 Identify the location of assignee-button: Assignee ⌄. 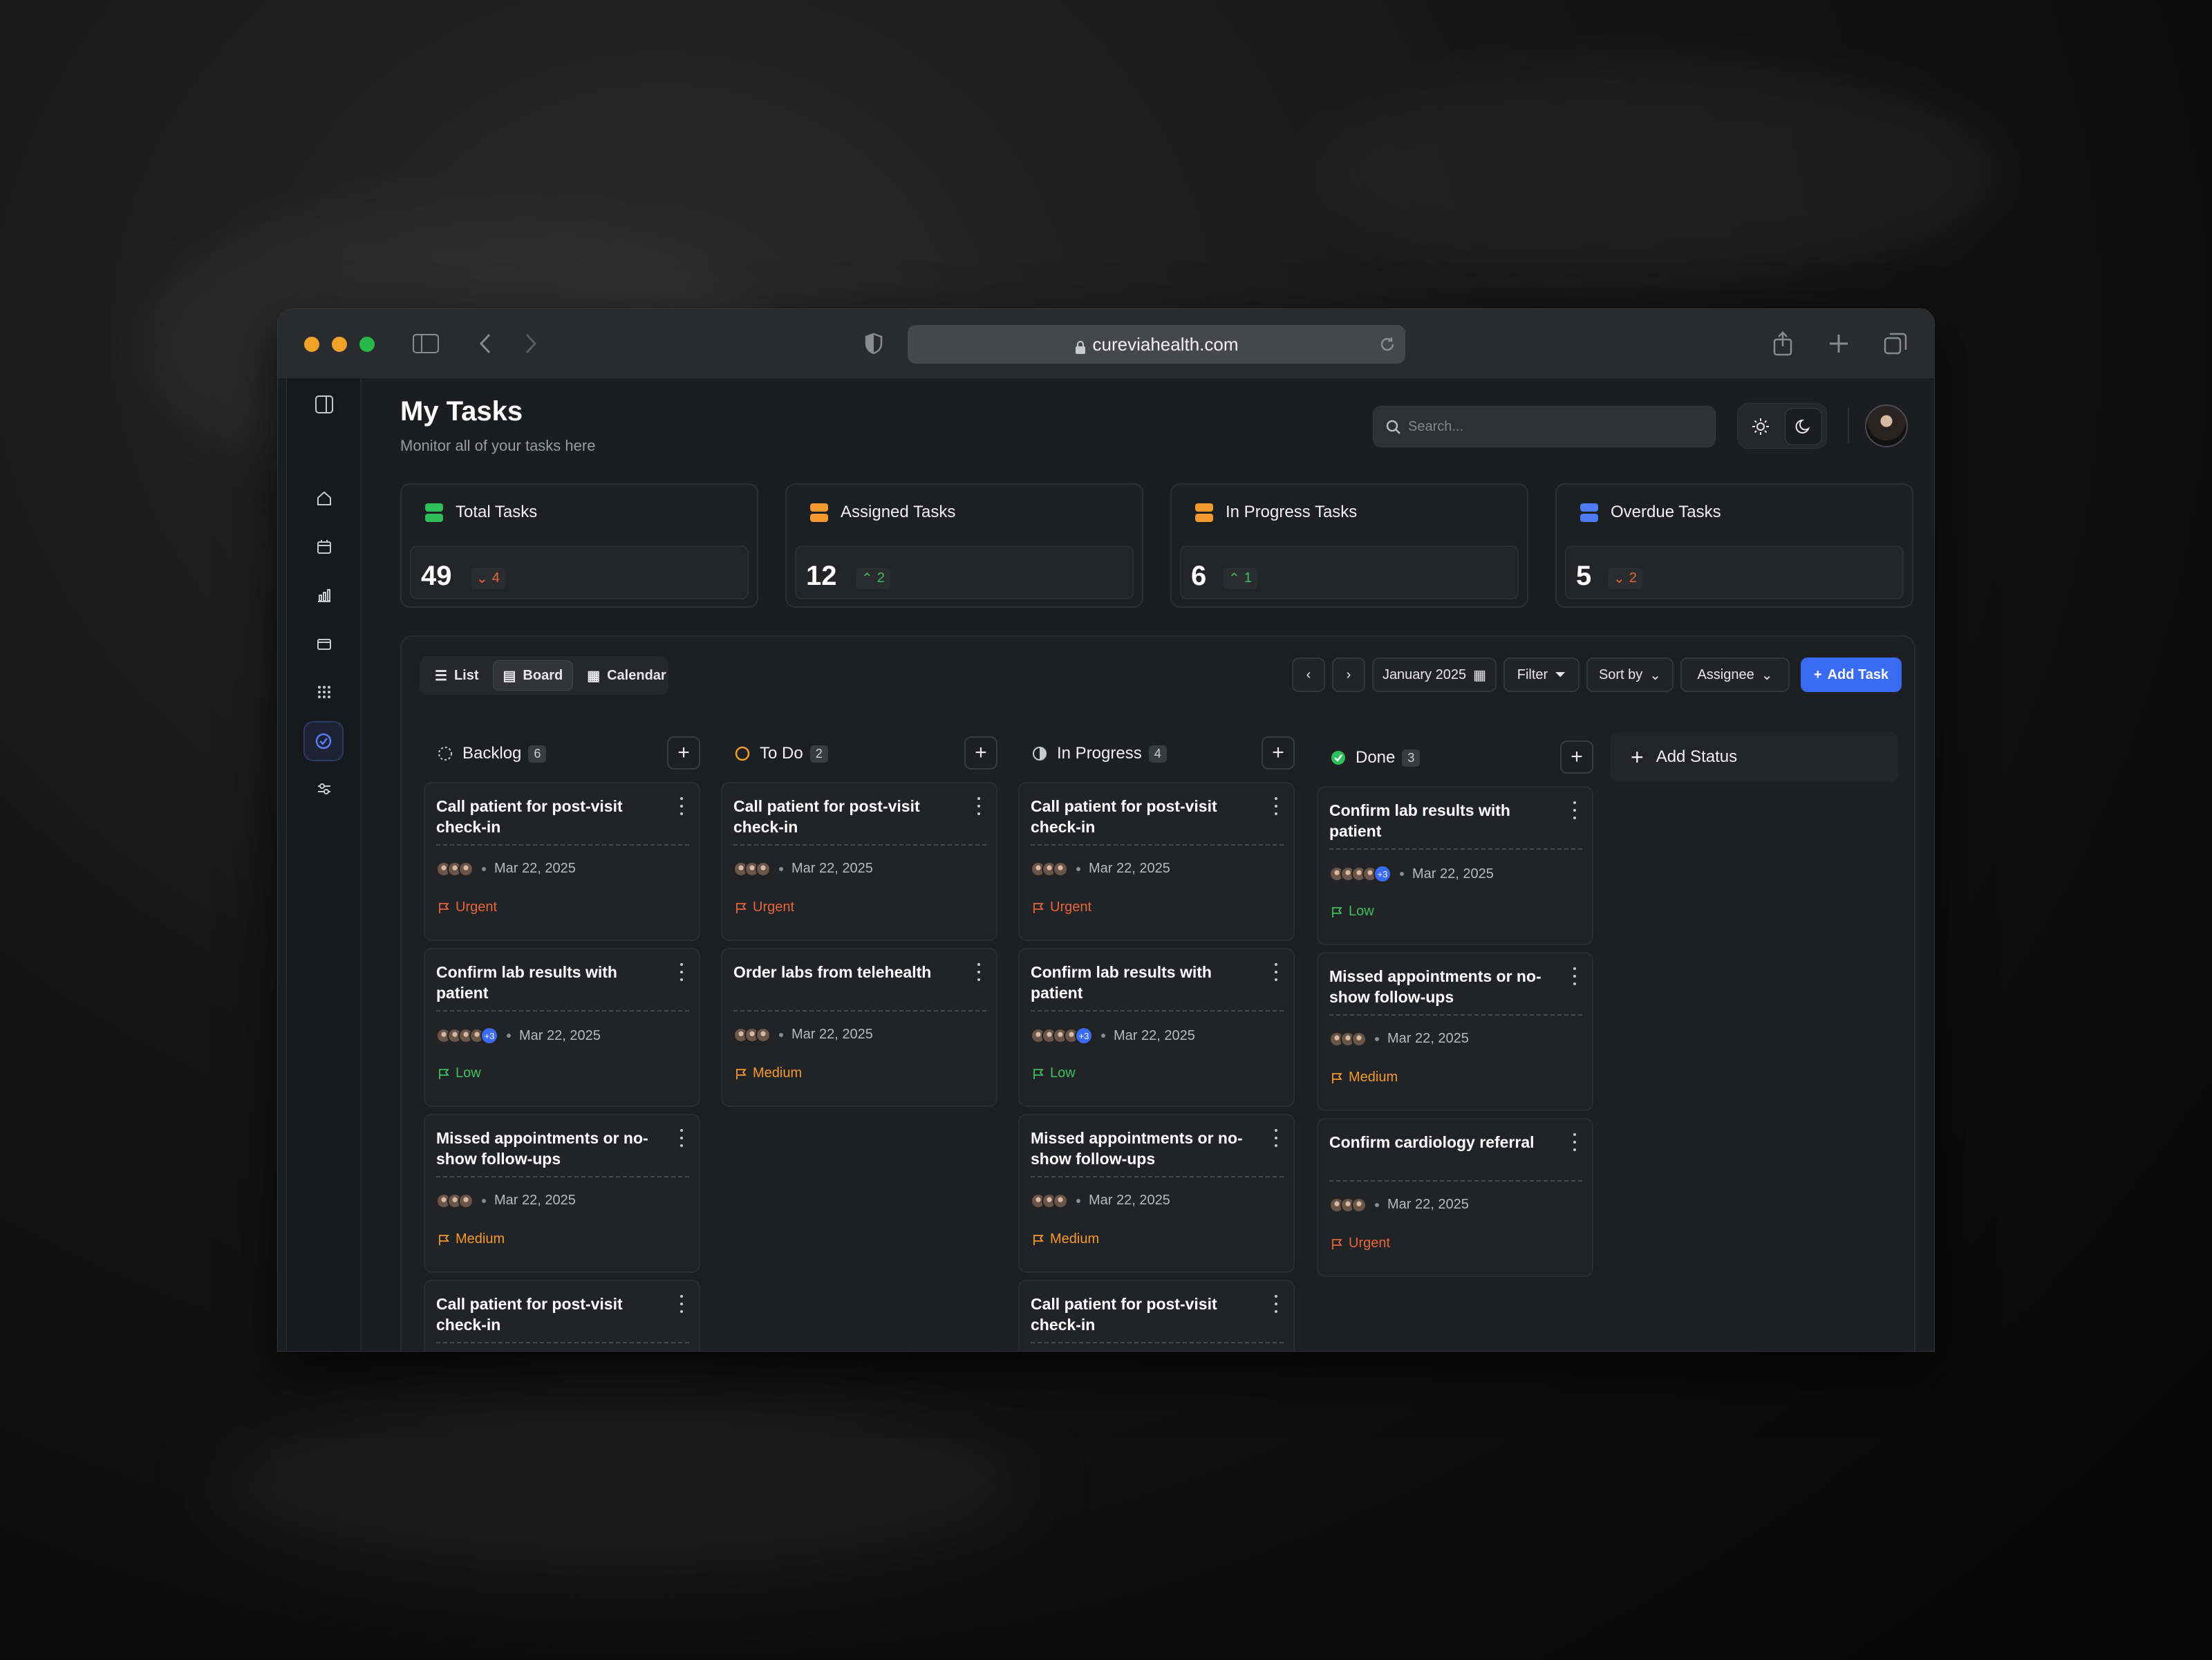
(1735, 675).